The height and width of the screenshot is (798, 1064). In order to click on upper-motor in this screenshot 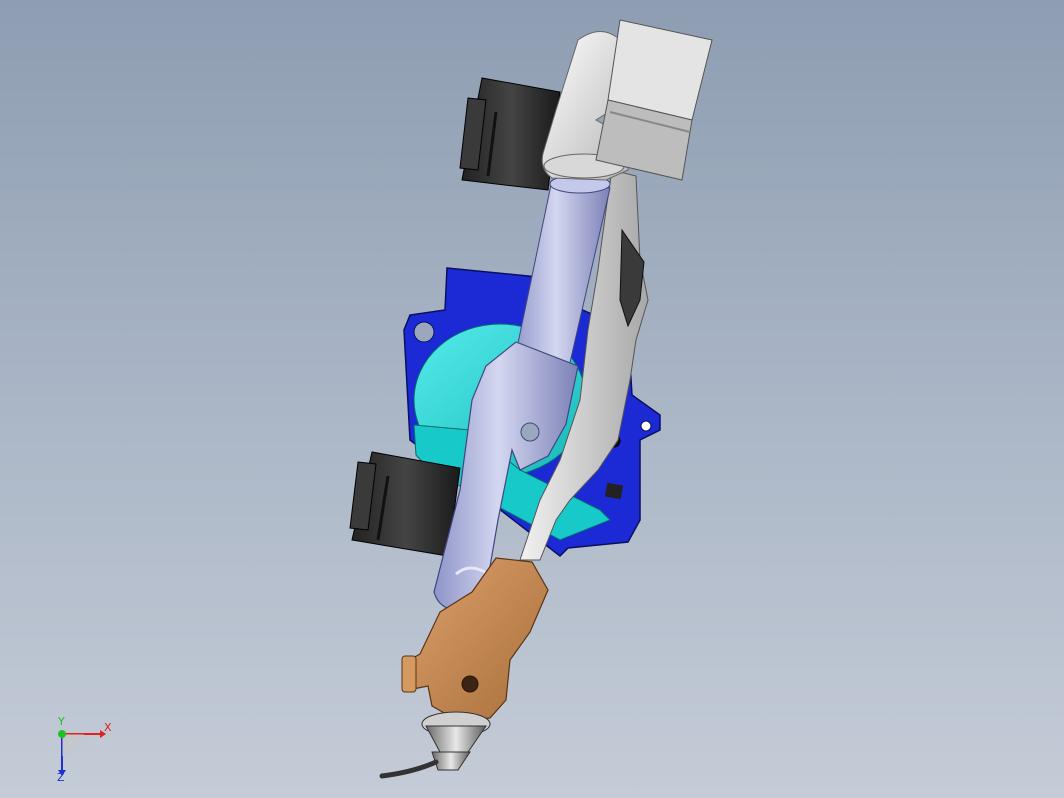, I will do `click(510, 134)`.